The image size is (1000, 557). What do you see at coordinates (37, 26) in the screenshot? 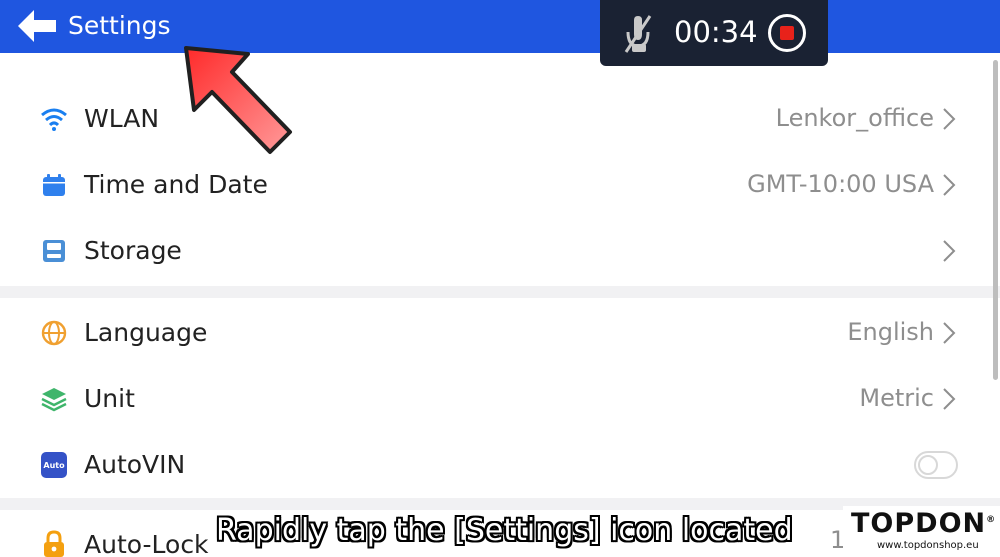
I see `back-arrow-icon` at bounding box center [37, 26].